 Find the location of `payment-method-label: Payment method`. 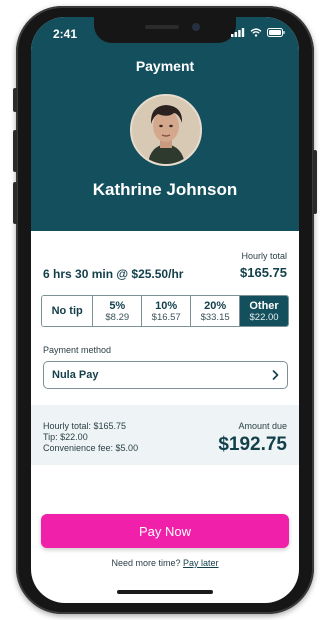

payment-method-label: Payment method is located at coordinates (77, 350).